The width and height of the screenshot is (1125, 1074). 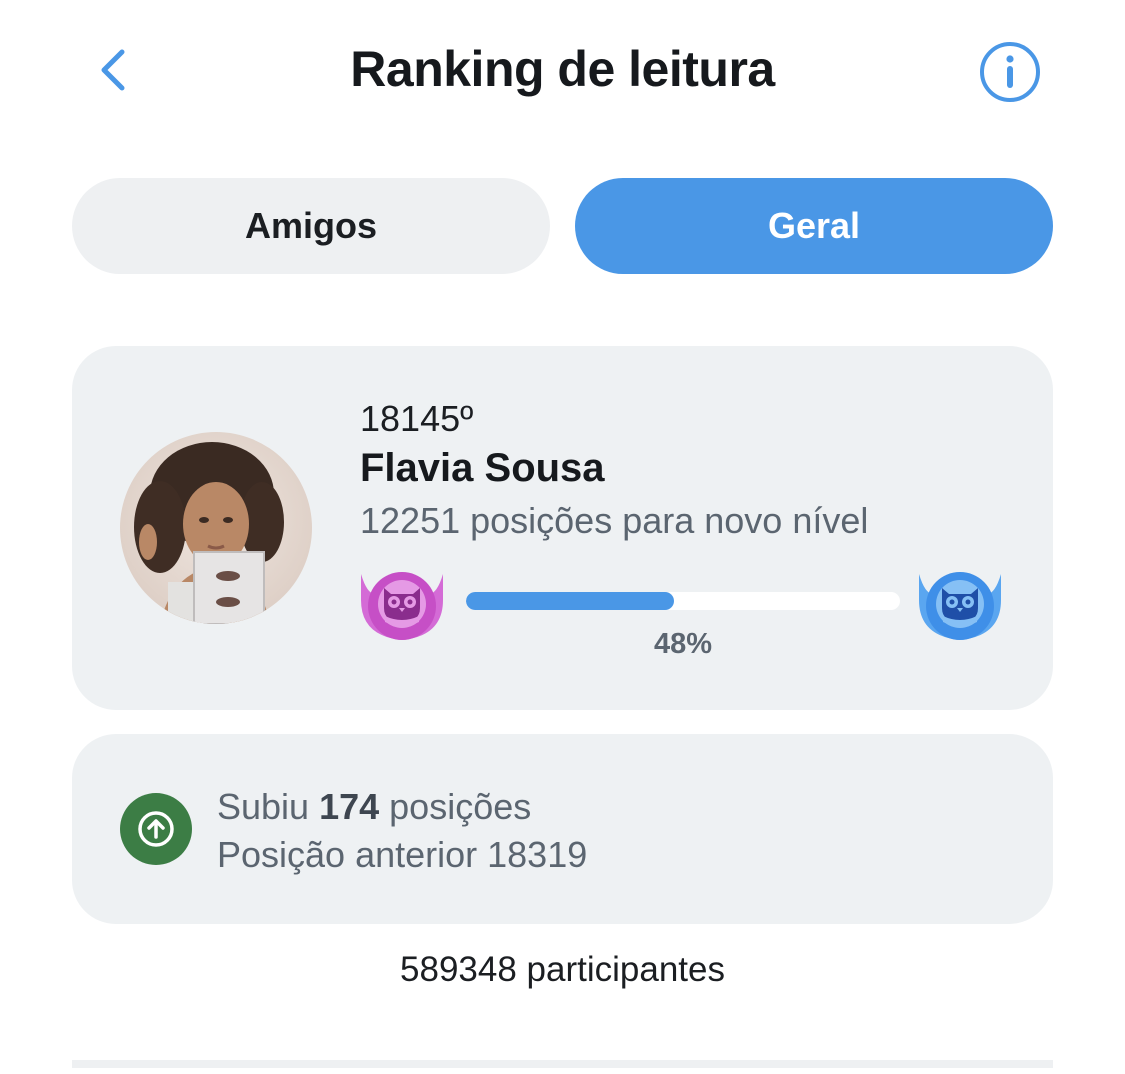 What do you see at coordinates (402, 854) in the screenshot?
I see `previous-position: Posição anterior 18319` at bounding box center [402, 854].